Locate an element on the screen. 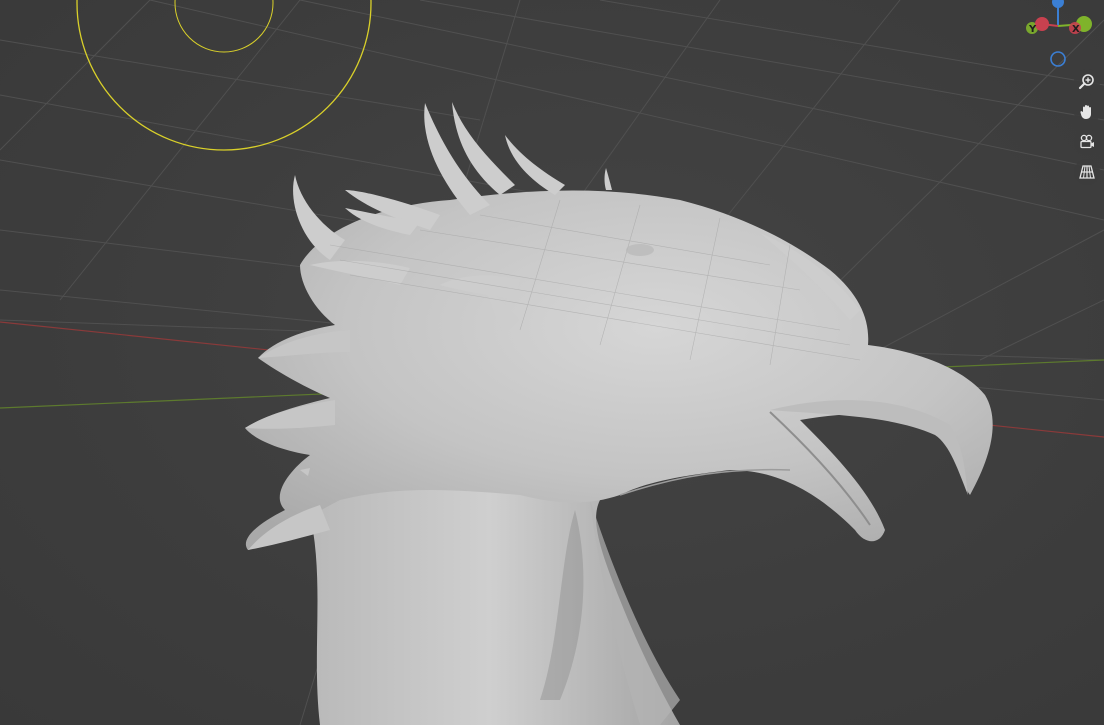  camera-icon is located at coordinates (1087, 141).